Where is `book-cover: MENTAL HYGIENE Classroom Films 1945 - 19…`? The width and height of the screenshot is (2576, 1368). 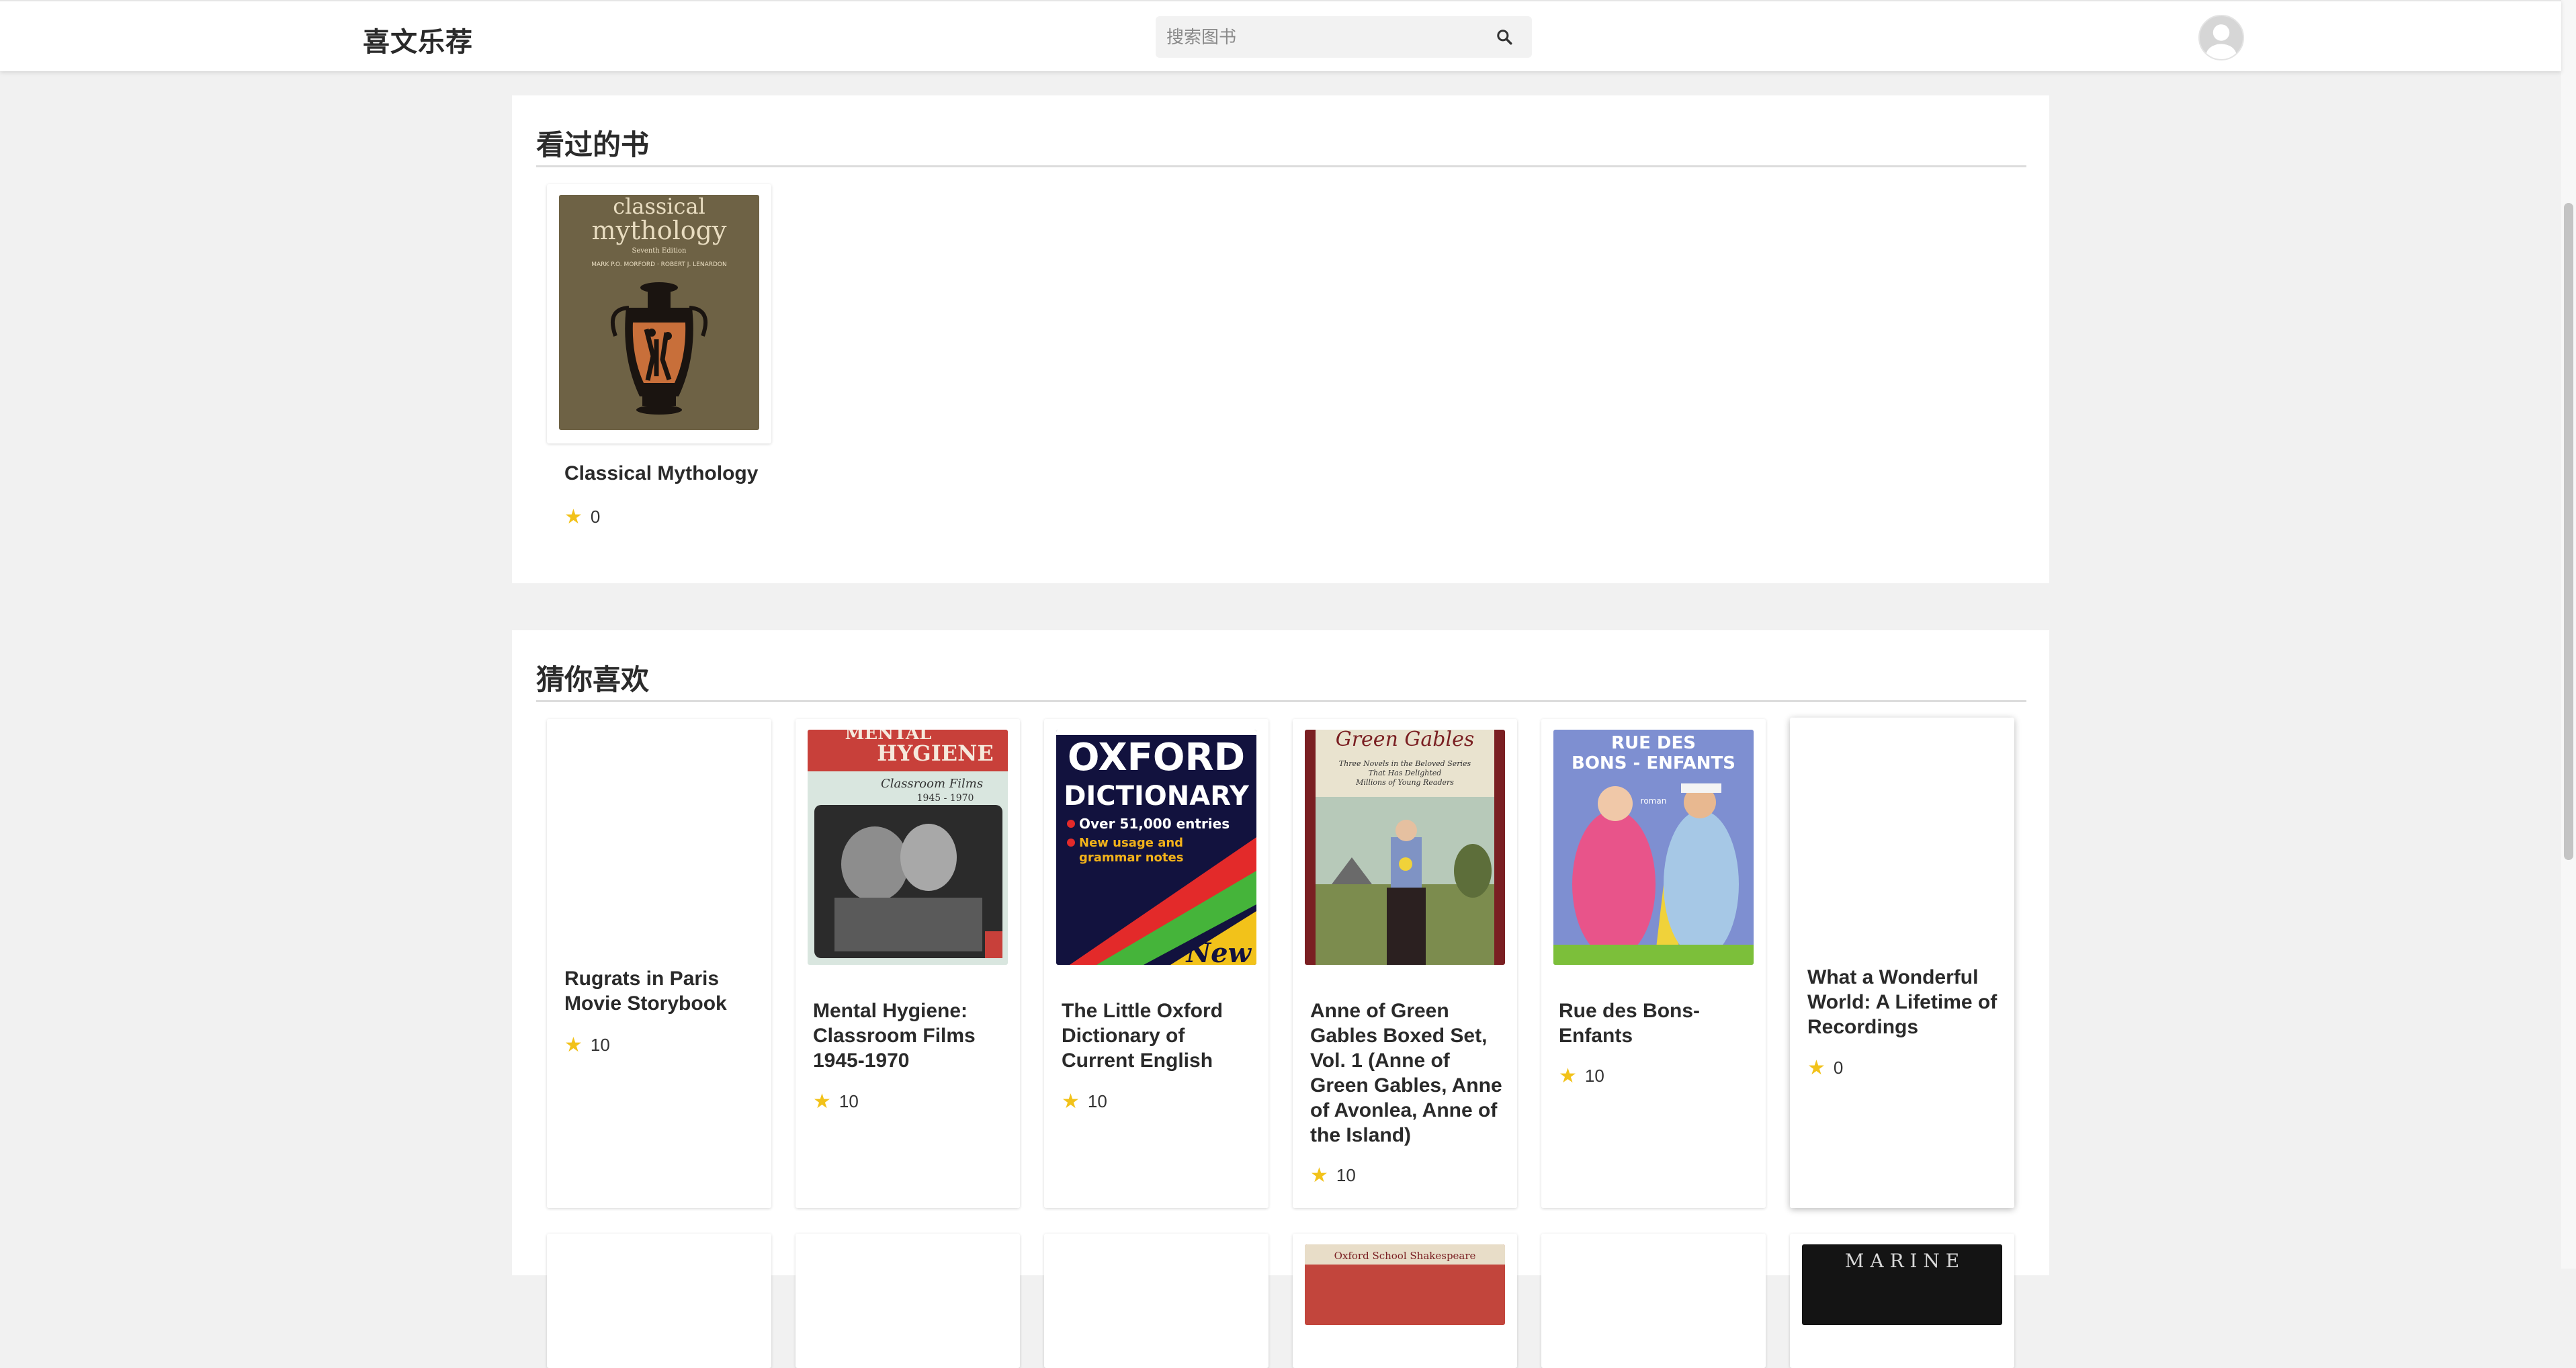
book-cover: MENTAL HYGIENE Classroom Films 1945 - 19… is located at coordinates (908, 847).